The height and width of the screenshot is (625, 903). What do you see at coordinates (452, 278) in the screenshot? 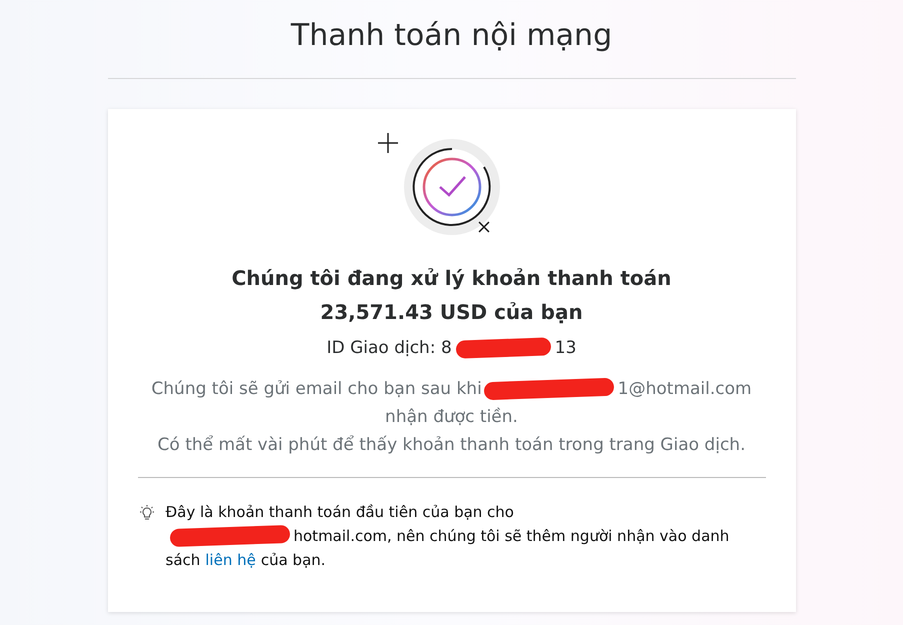
I see `heading-line: Chúng tôi đang xử lý khoản thanh toán` at bounding box center [452, 278].